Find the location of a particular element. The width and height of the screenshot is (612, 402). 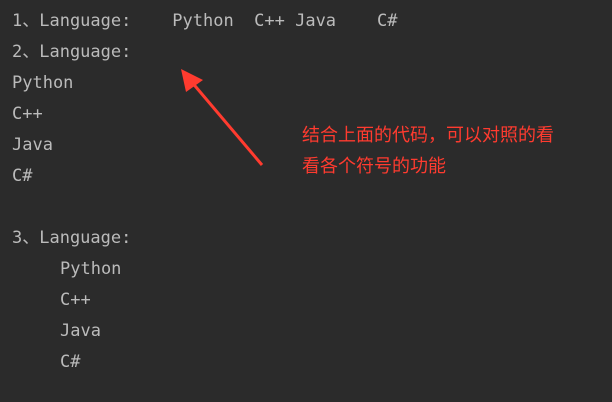

annotation-line-2: 看各个符号的功能 is located at coordinates (374, 166).